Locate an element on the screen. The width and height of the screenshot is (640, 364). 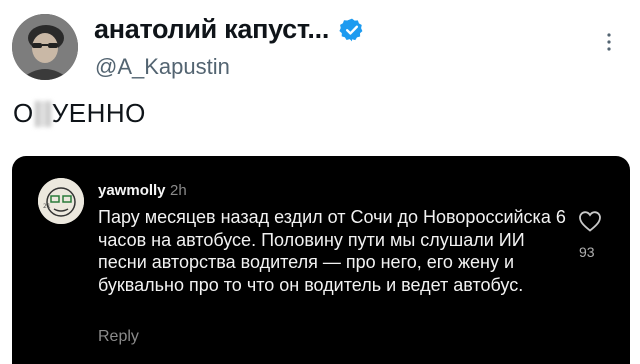
svg-text: 21 is located at coordinates (47, 206).